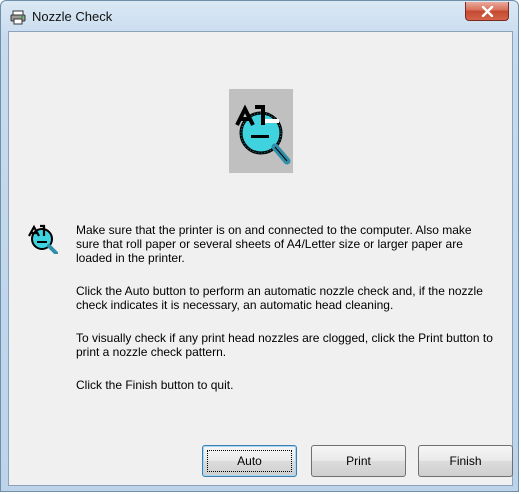  I want to click on print-button-label: Print, so click(358, 461).